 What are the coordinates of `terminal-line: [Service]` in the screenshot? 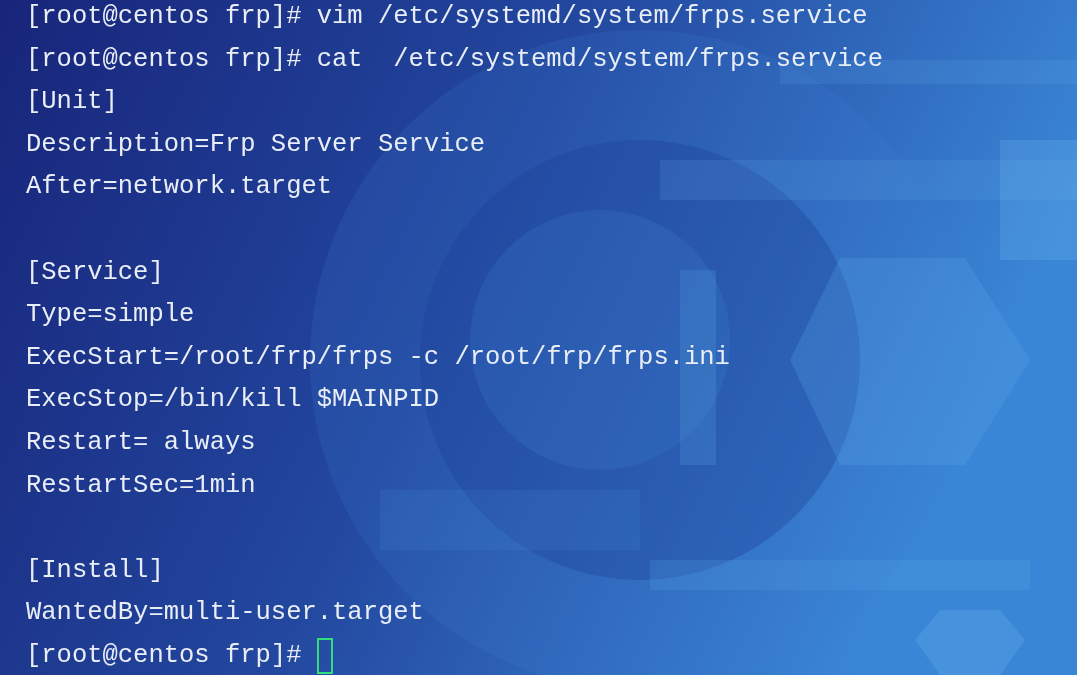 It's located at (95, 273).